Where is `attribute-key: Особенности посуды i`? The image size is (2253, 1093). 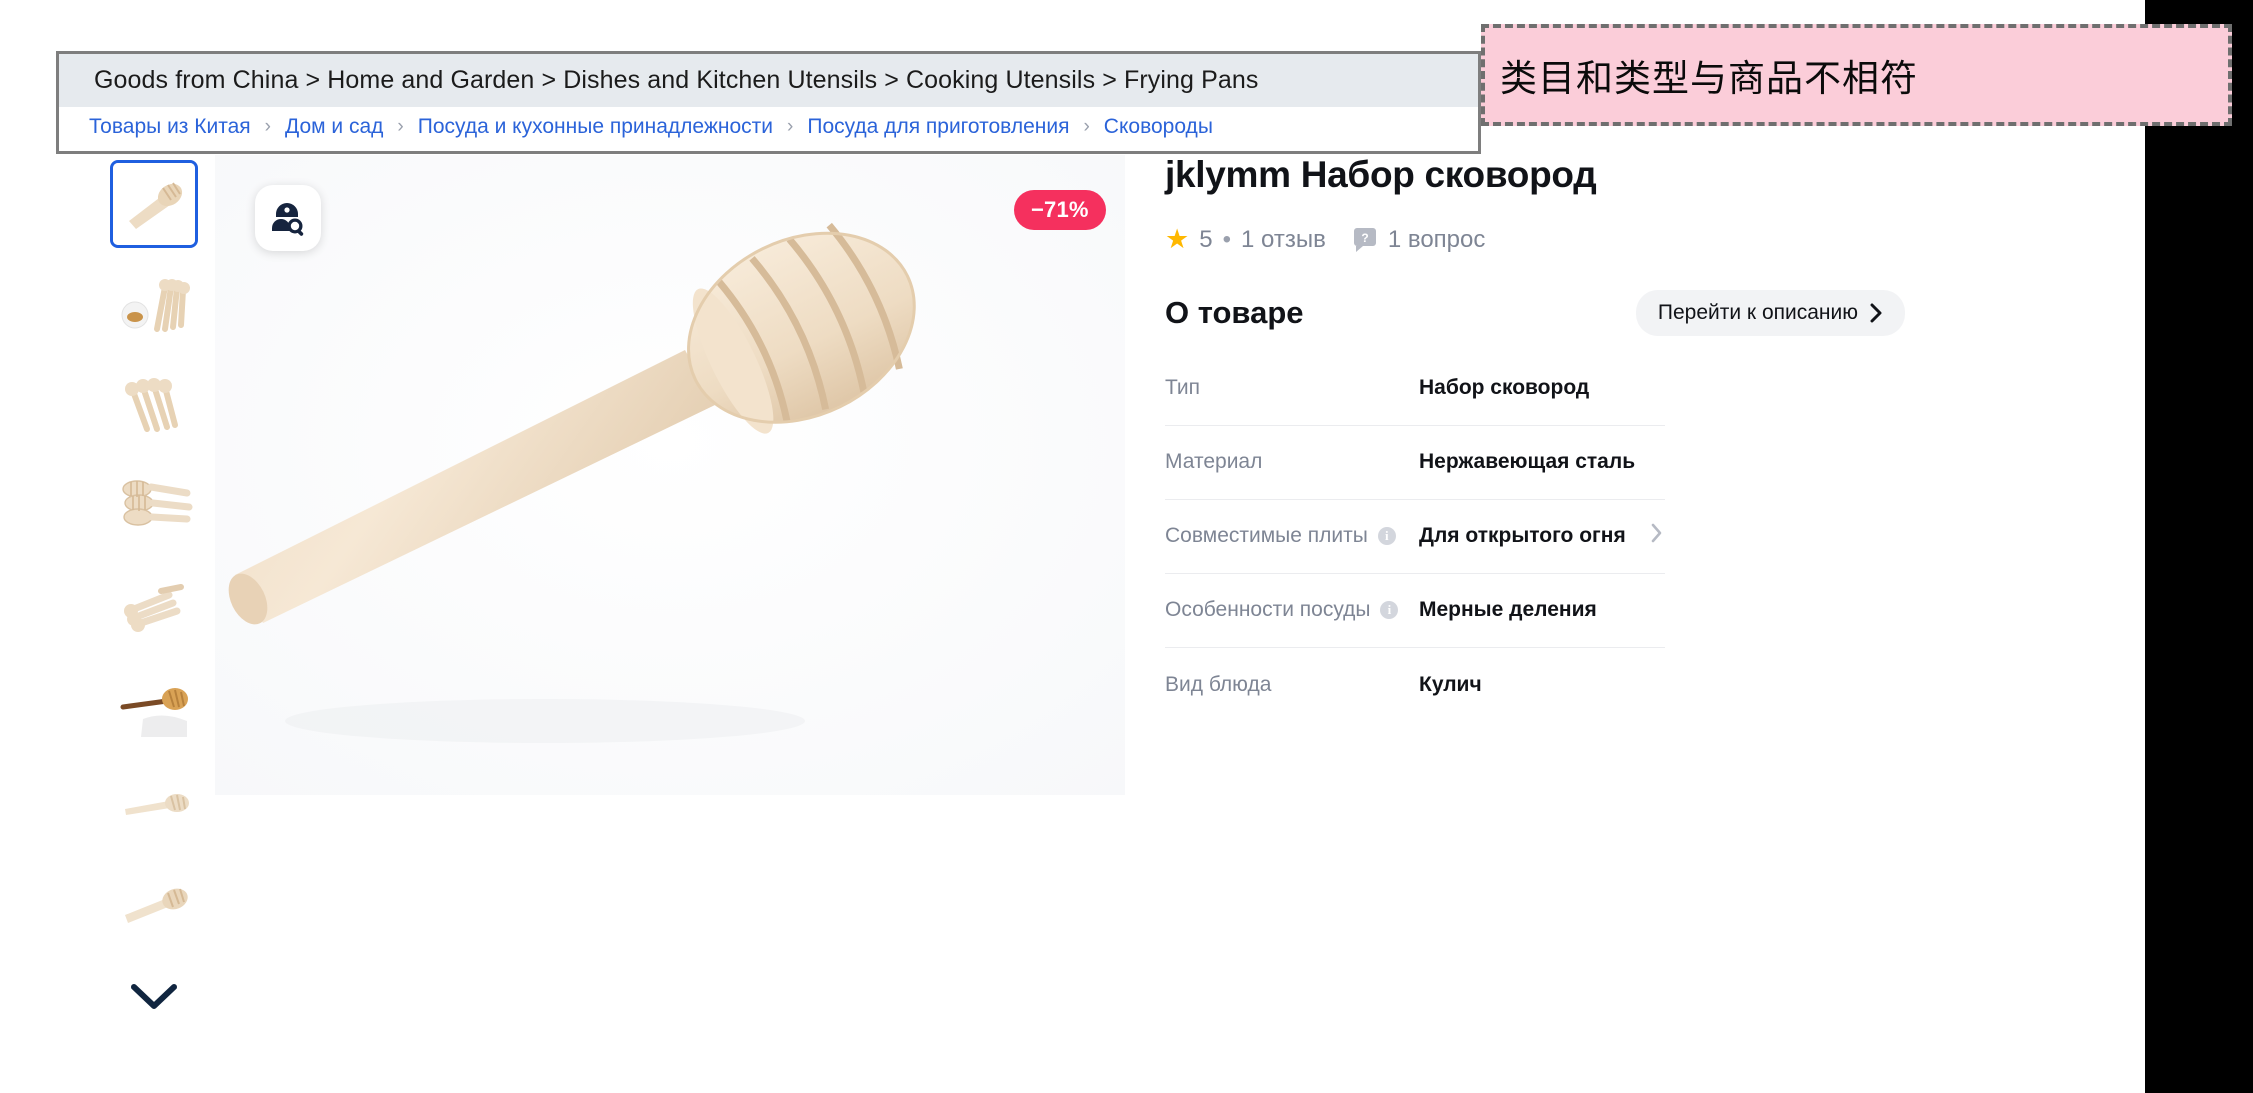
attribute-key: Особенности посуды i is located at coordinates (1292, 610).